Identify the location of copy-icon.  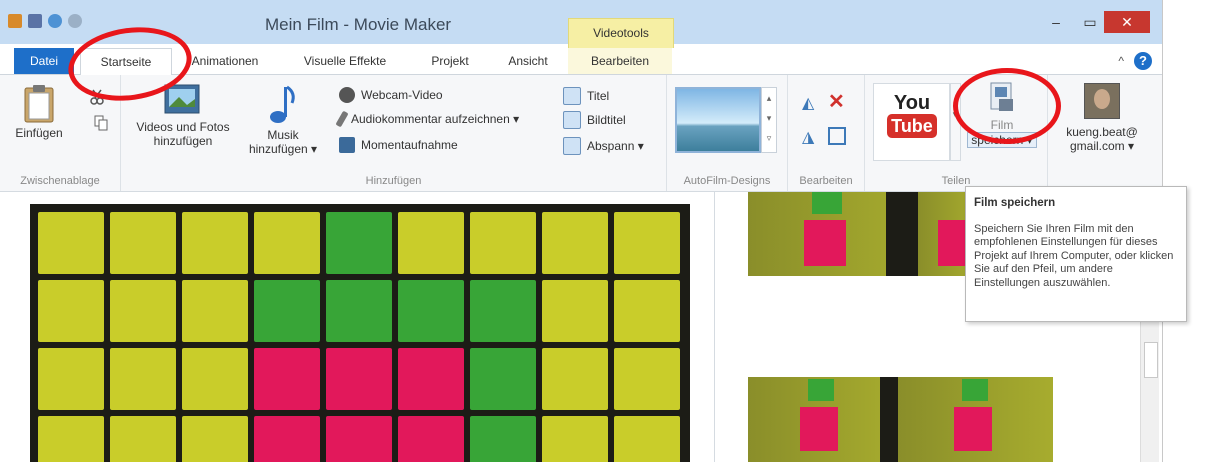
(101, 123).